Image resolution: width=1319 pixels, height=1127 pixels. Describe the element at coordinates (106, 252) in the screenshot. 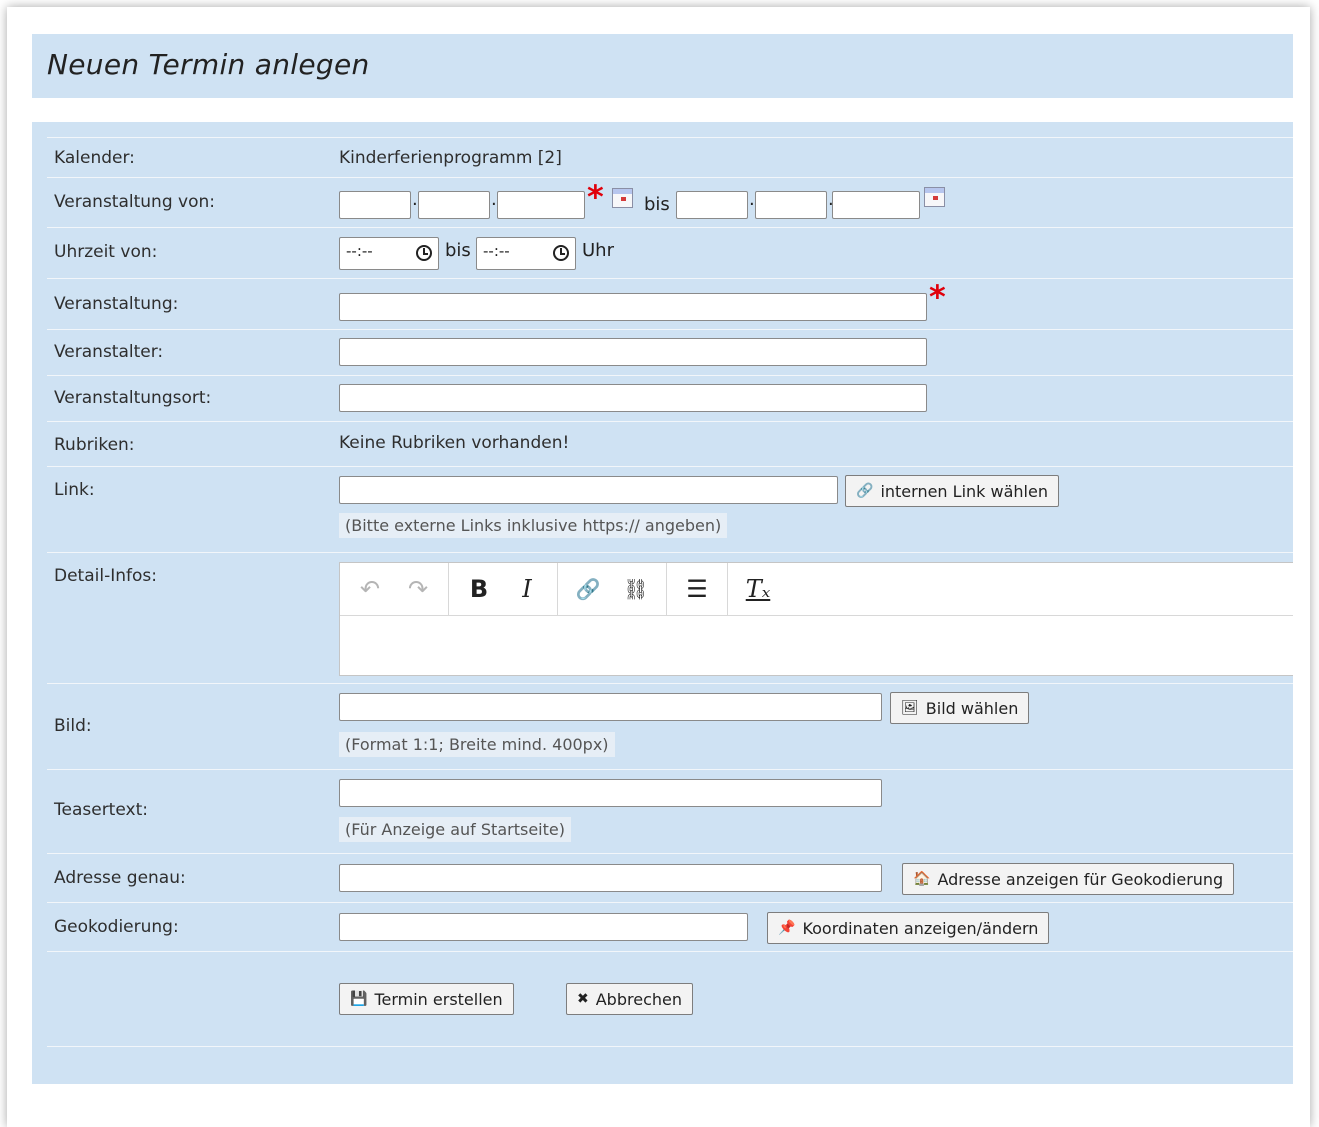

I see `label-uhrzeit: Uhrzeit von:` at that location.